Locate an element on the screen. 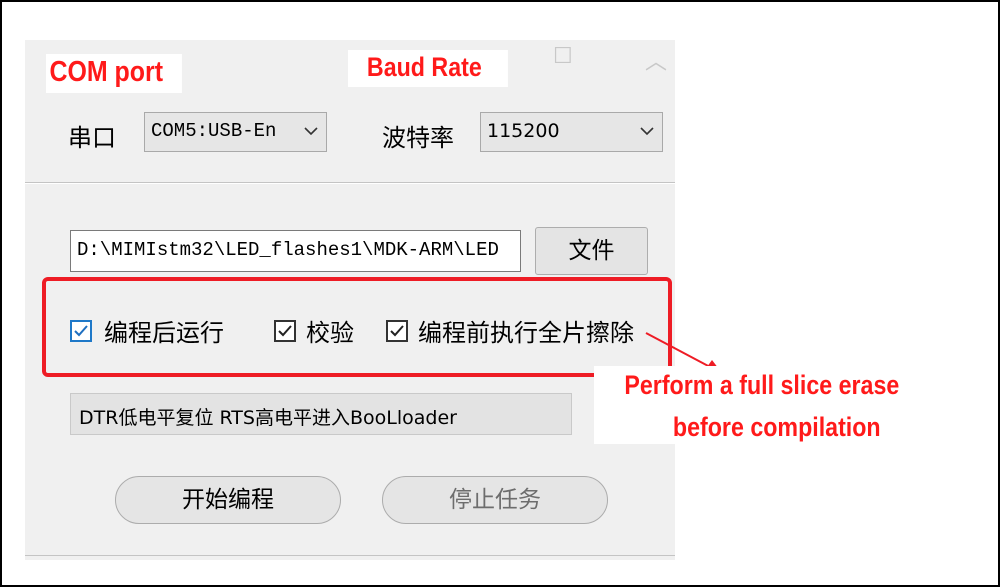  run-after-program-checkbox is located at coordinates (81, 331).